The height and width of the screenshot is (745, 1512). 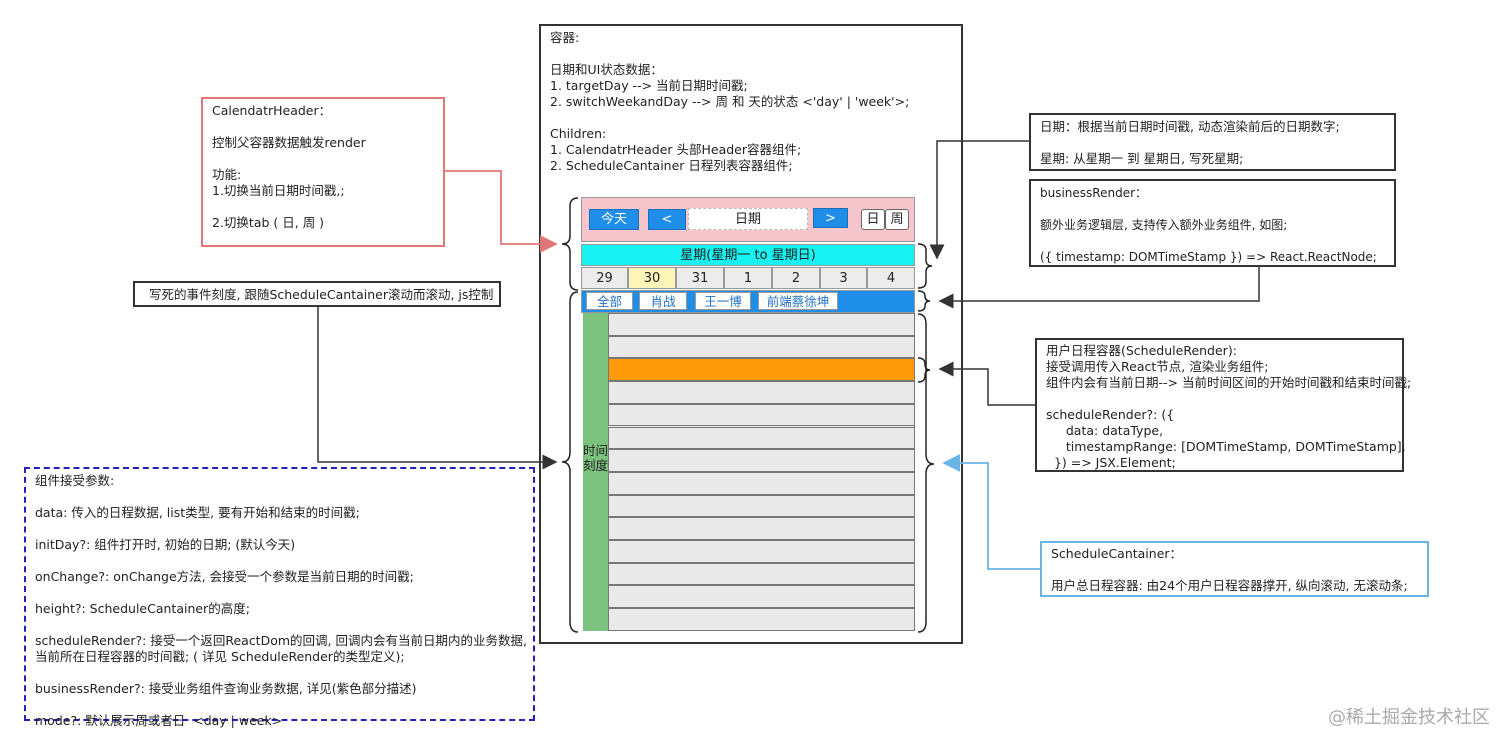 What do you see at coordinates (501, 211) in the screenshot?
I see `arrow-calendar-header` at bounding box center [501, 211].